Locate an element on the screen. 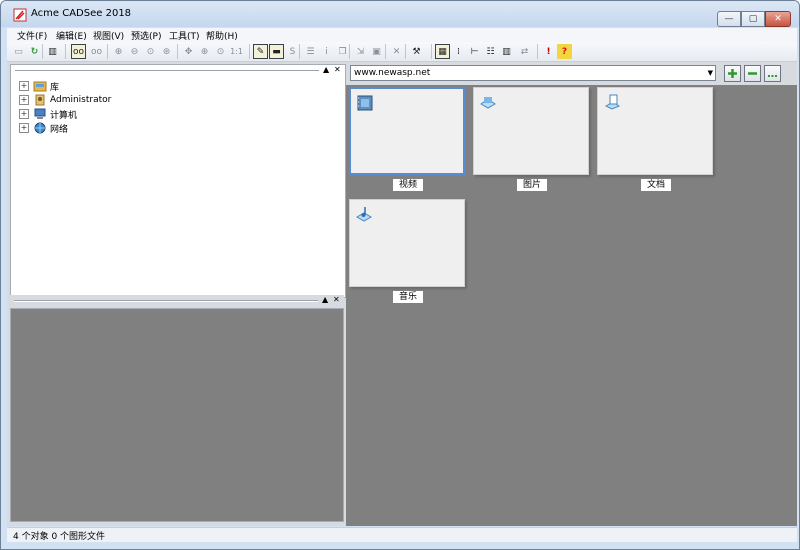  tree-pane-header: ▲ ✕ is located at coordinates (178, 71).